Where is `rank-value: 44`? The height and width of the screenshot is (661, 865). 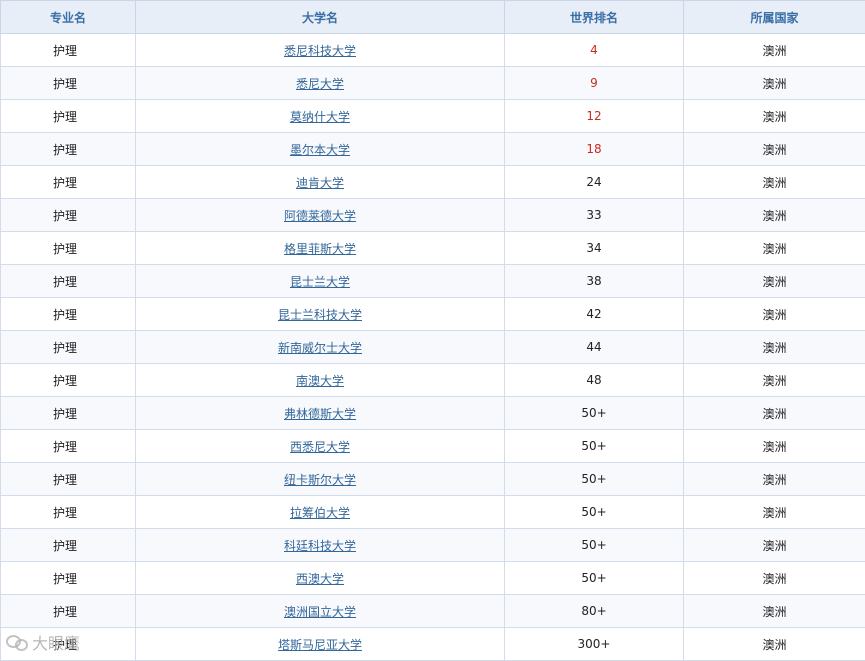
rank-value: 44 is located at coordinates (594, 347).